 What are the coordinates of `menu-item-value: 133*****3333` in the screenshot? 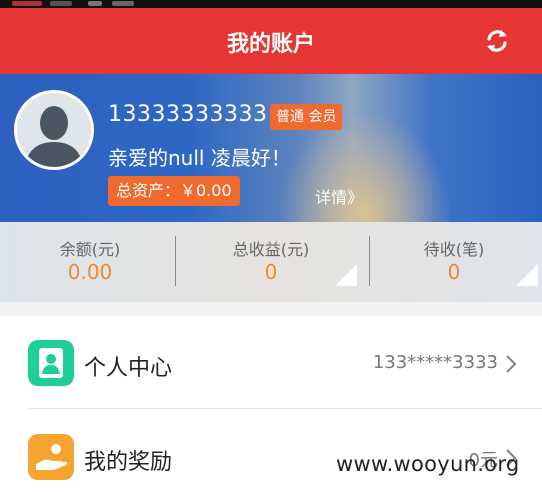 It's located at (435, 362).